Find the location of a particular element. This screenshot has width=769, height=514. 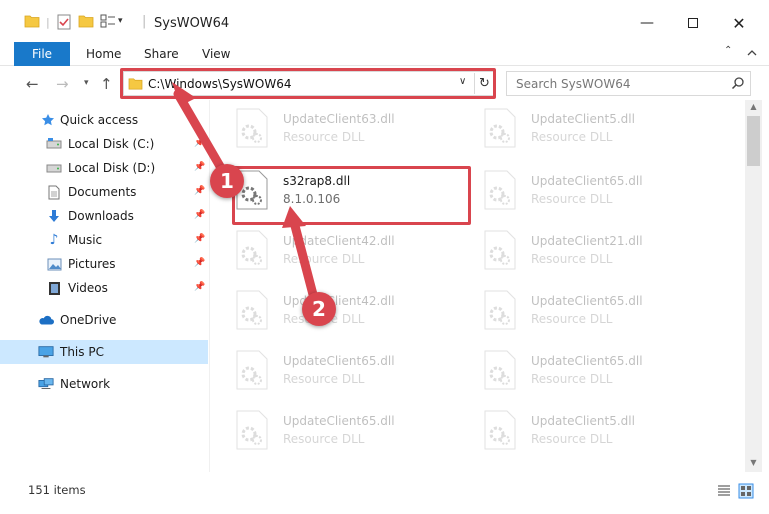

address-highlight-box is located at coordinates (308, 83).